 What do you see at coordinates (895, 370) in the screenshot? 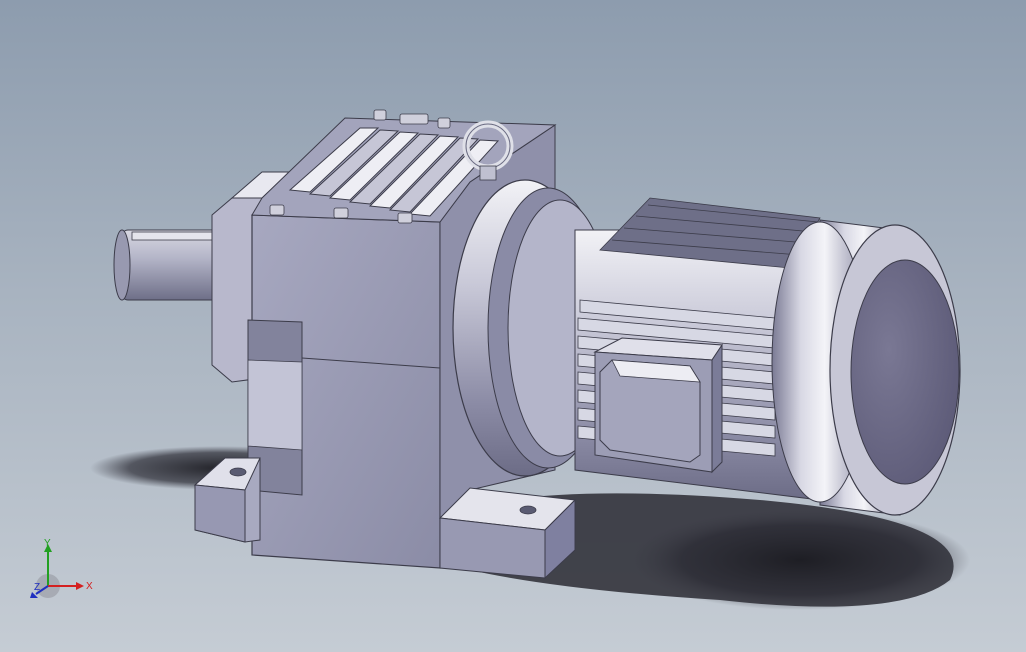
I see `fan-cover` at bounding box center [895, 370].